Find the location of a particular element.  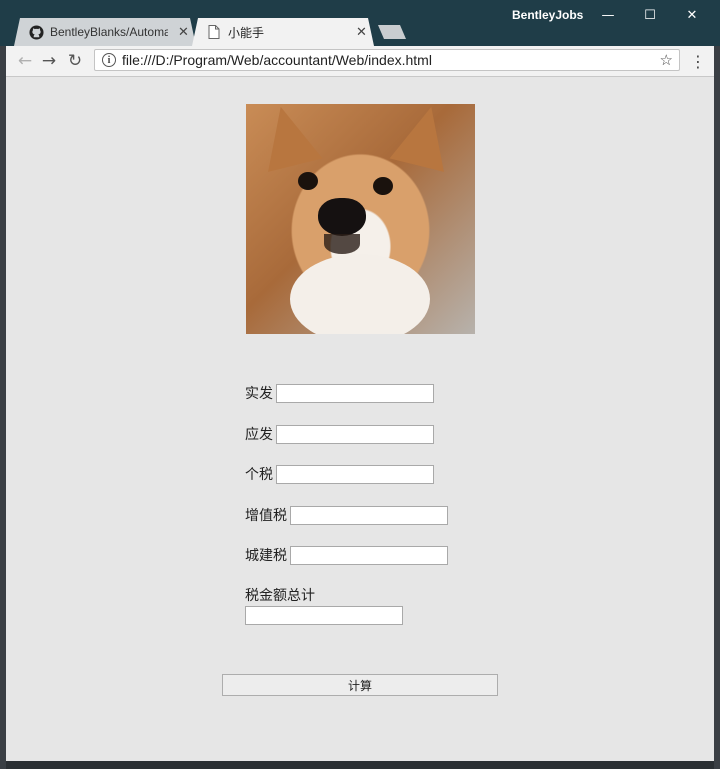

field-label: 税金额总计 is located at coordinates (280, 596).